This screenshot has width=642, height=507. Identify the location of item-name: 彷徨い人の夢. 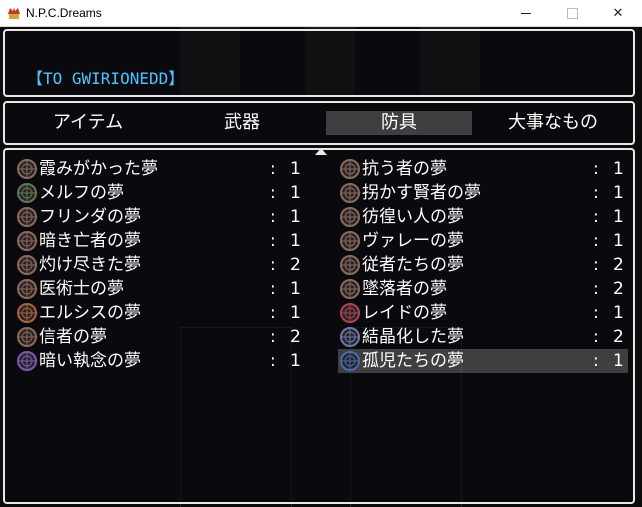
(413, 217).